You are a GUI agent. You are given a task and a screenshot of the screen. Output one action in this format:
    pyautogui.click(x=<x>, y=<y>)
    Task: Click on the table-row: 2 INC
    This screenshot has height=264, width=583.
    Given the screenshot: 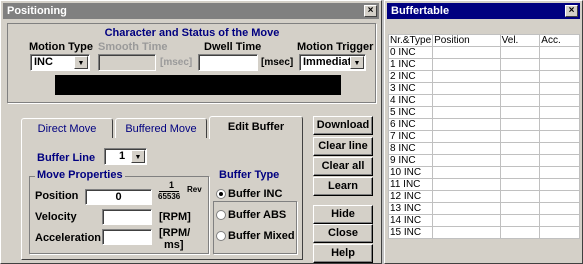 What is the action you would take?
    pyautogui.click(x=483, y=76)
    